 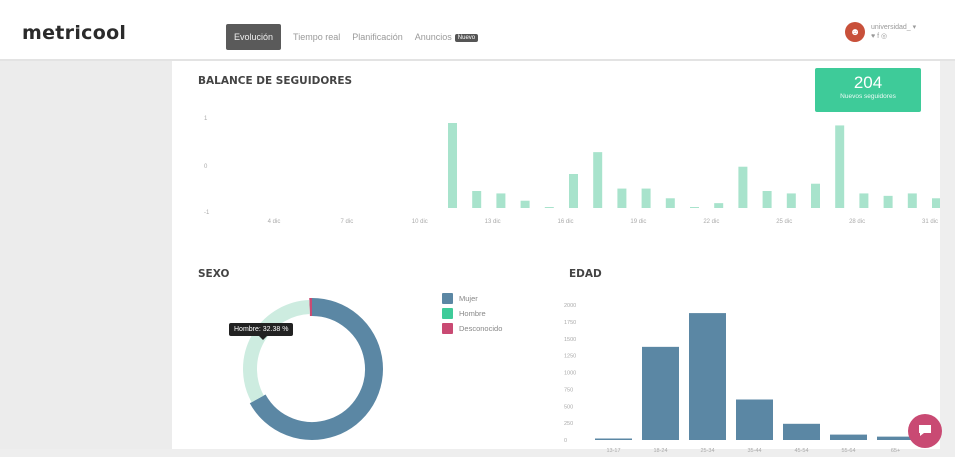 I want to click on avatar: ☻, so click(x=855, y=32).